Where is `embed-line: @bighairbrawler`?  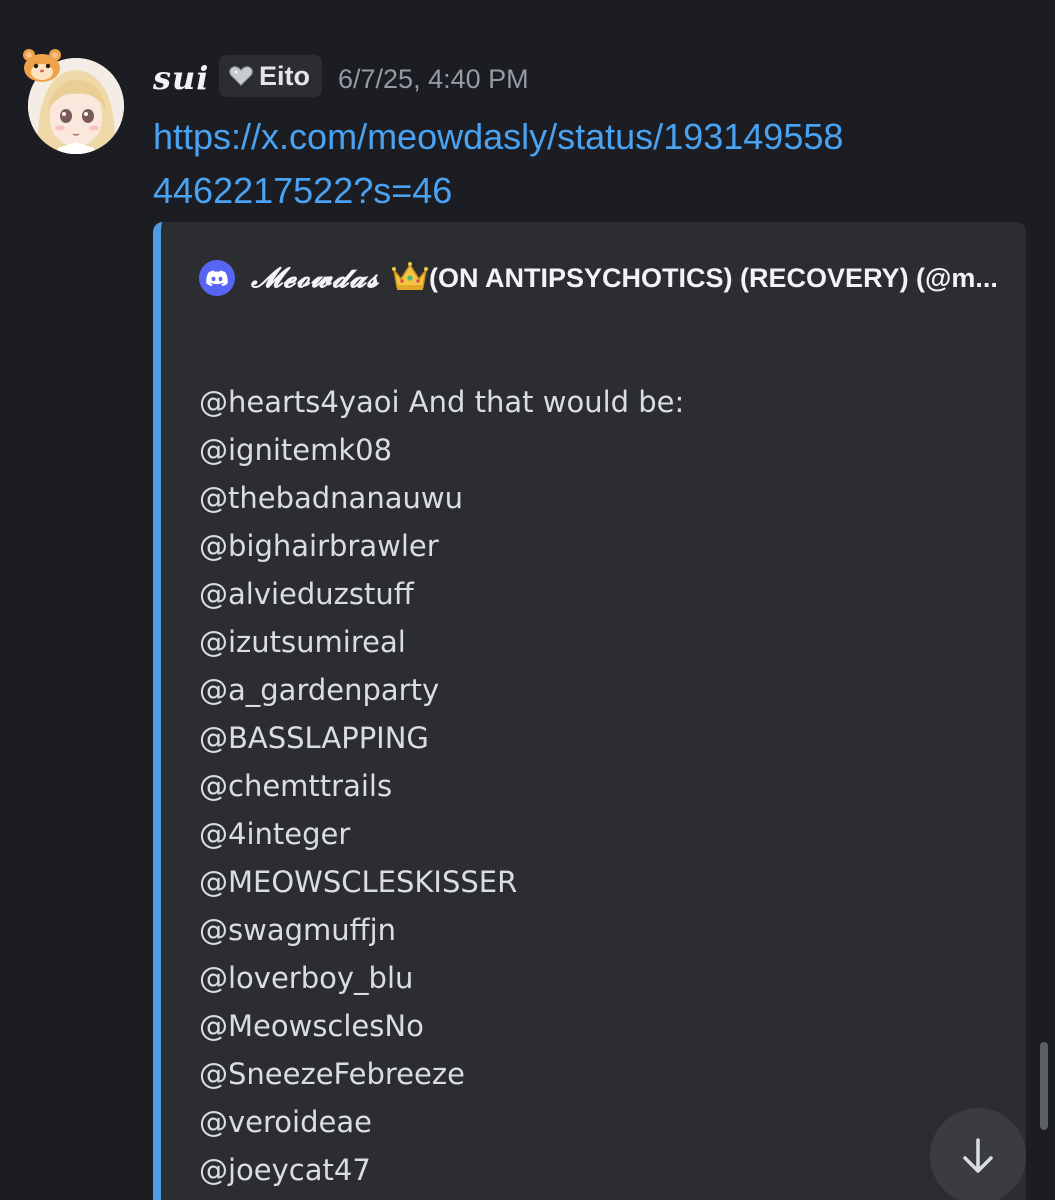
embed-line: @bighairbrawler is located at coordinates (319, 546).